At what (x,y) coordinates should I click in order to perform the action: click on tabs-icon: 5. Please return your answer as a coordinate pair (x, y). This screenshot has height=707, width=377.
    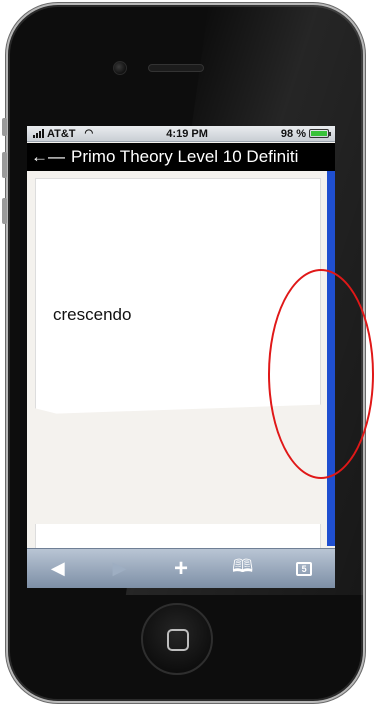
    Looking at the image, I should click on (304, 568).